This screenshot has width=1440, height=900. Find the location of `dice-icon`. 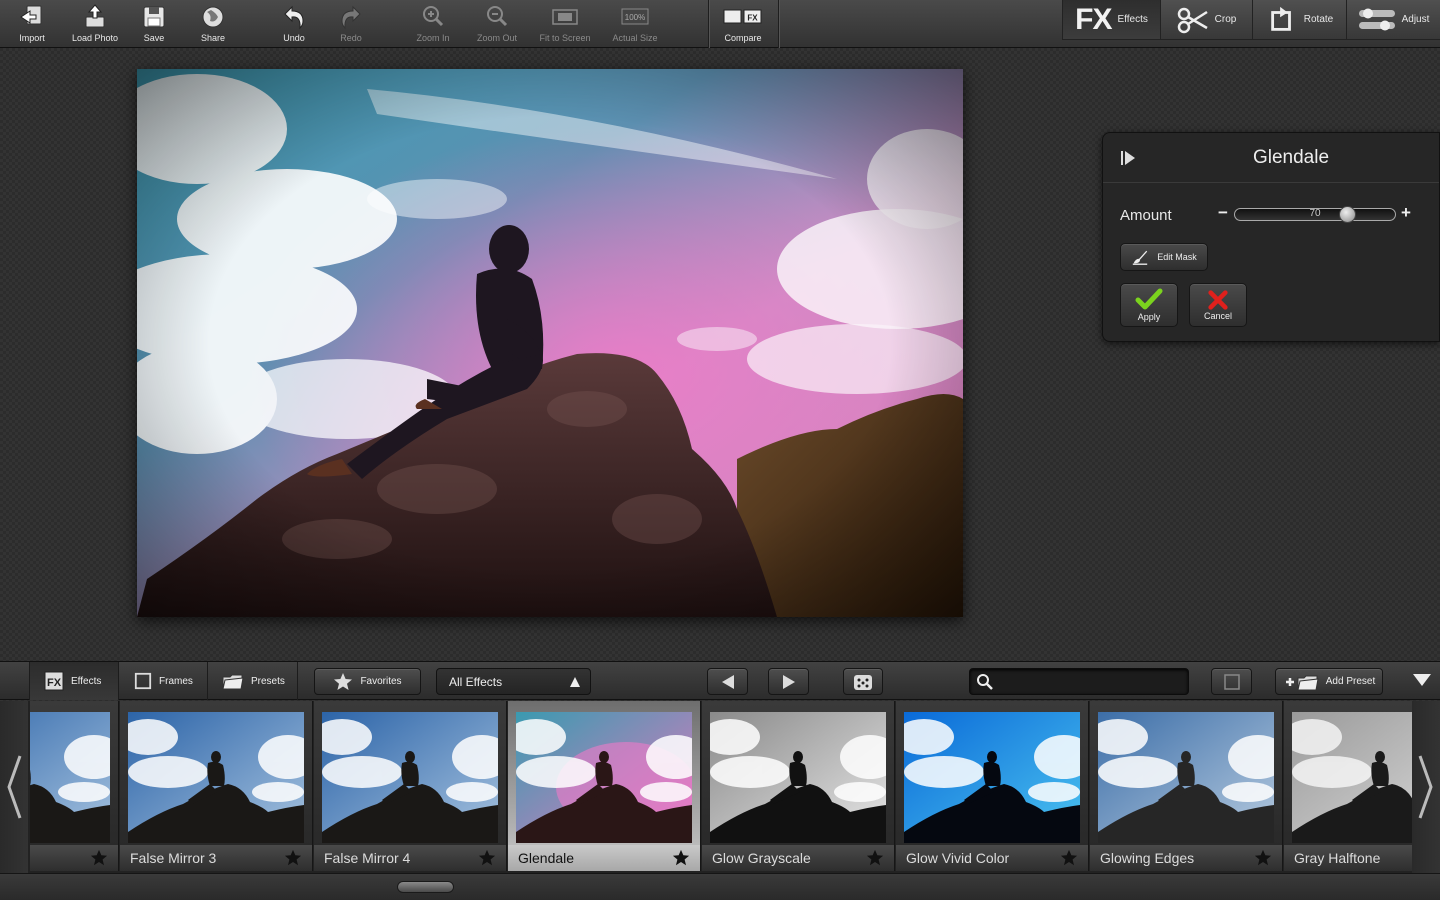

dice-icon is located at coordinates (863, 682).